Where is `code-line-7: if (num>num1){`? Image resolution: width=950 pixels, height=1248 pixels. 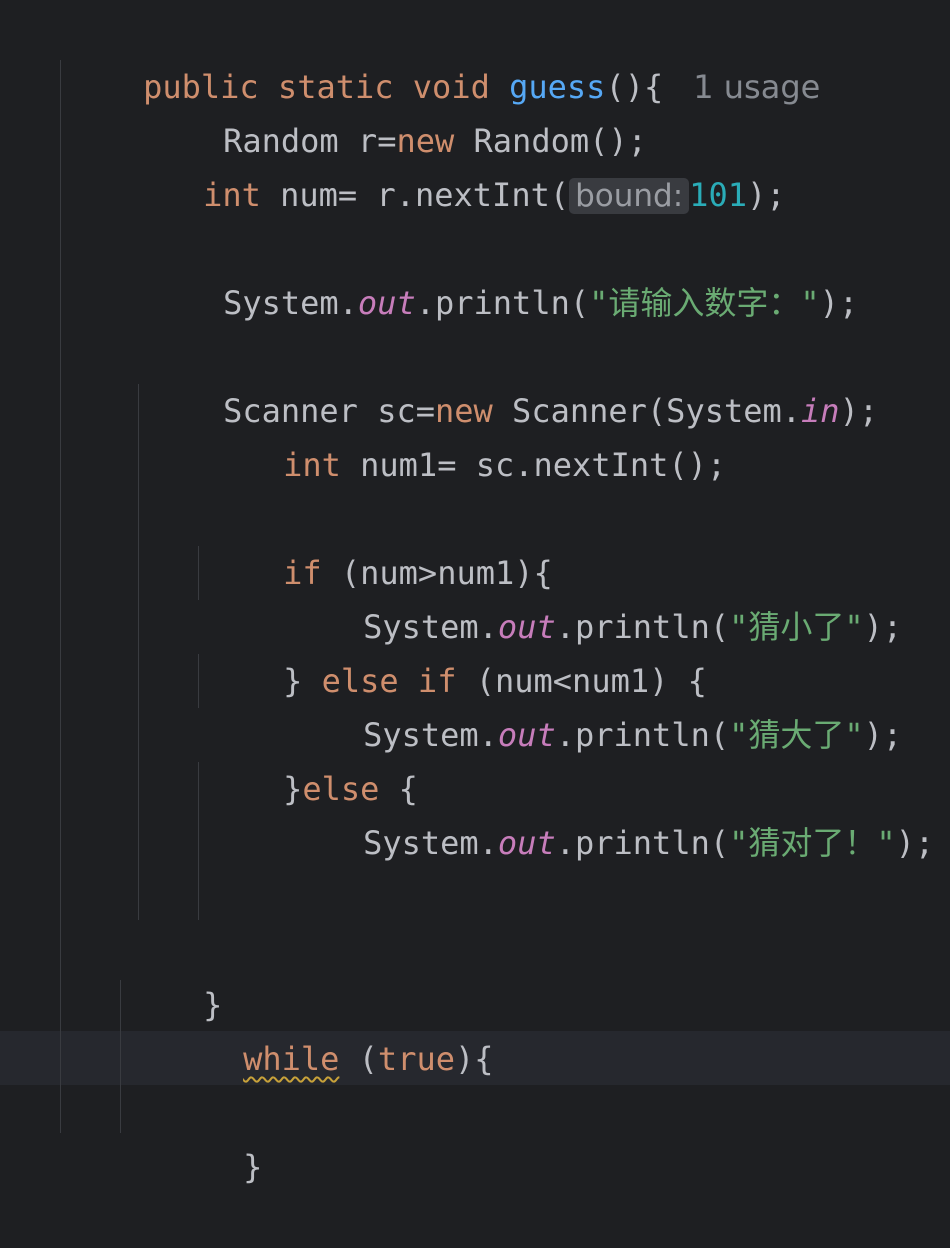
code-line-7: if (num>num1){ is located at coordinates (379, 542).